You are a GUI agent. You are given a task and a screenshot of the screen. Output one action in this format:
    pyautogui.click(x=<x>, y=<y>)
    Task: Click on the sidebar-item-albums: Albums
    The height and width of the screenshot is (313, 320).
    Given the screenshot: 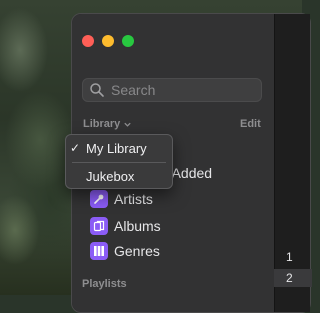 What is the action you would take?
    pyautogui.click(x=125, y=226)
    